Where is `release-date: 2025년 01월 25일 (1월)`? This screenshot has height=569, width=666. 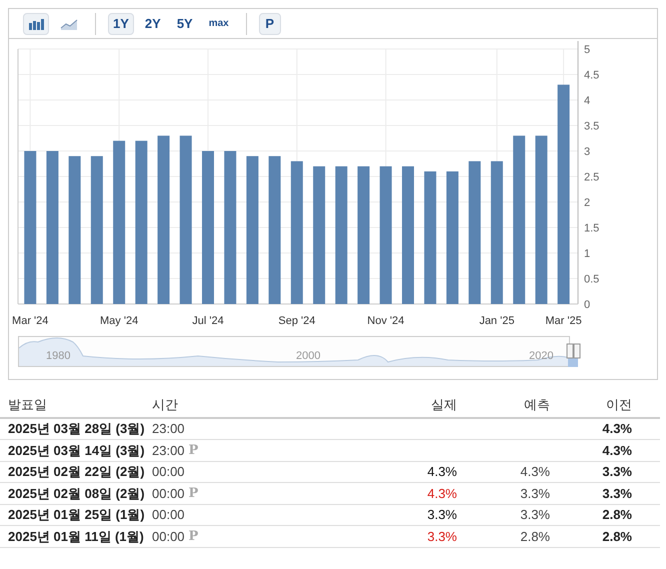
release-date: 2025년 01월 25일 (1월) is located at coordinates (76, 514).